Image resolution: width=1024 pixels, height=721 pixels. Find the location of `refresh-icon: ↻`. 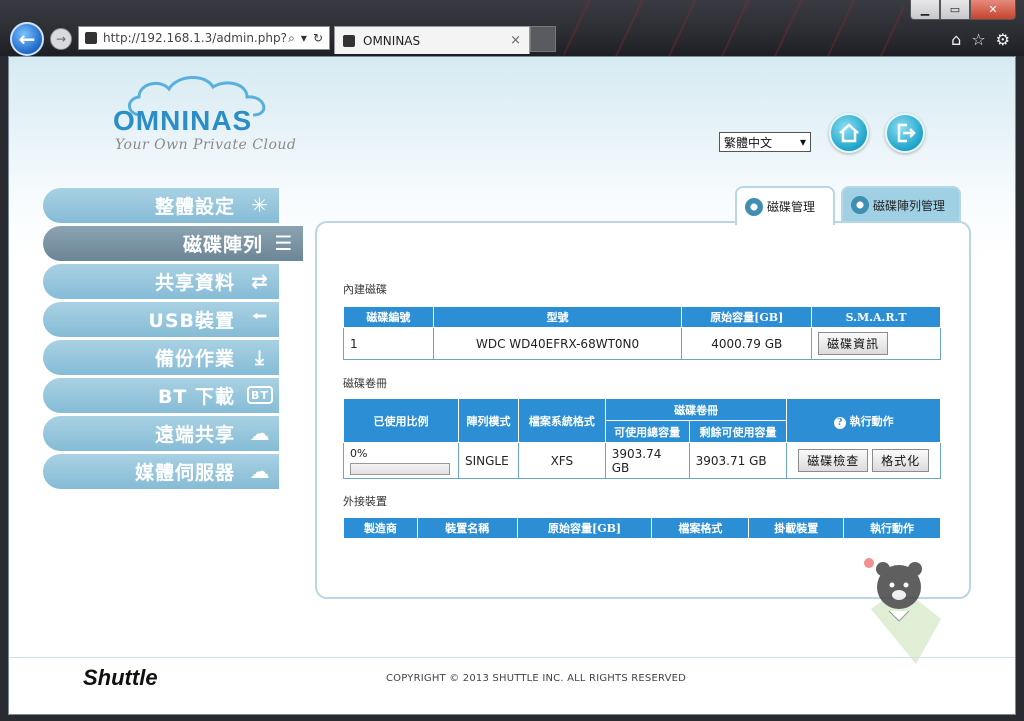

refresh-icon: ↻ is located at coordinates (318, 38).